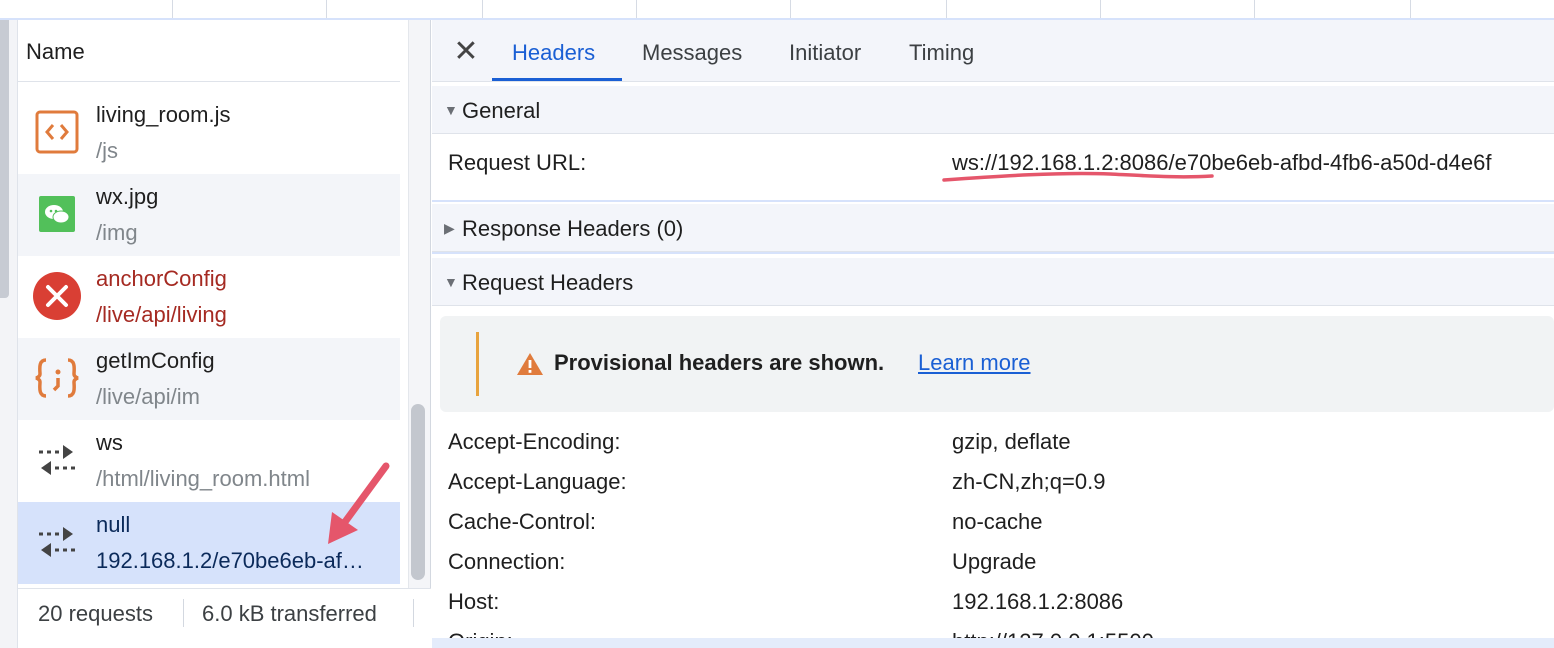 Image resolution: width=1554 pixels, height=648 pixels. I want to click on request-name: null, so click(113, 524).